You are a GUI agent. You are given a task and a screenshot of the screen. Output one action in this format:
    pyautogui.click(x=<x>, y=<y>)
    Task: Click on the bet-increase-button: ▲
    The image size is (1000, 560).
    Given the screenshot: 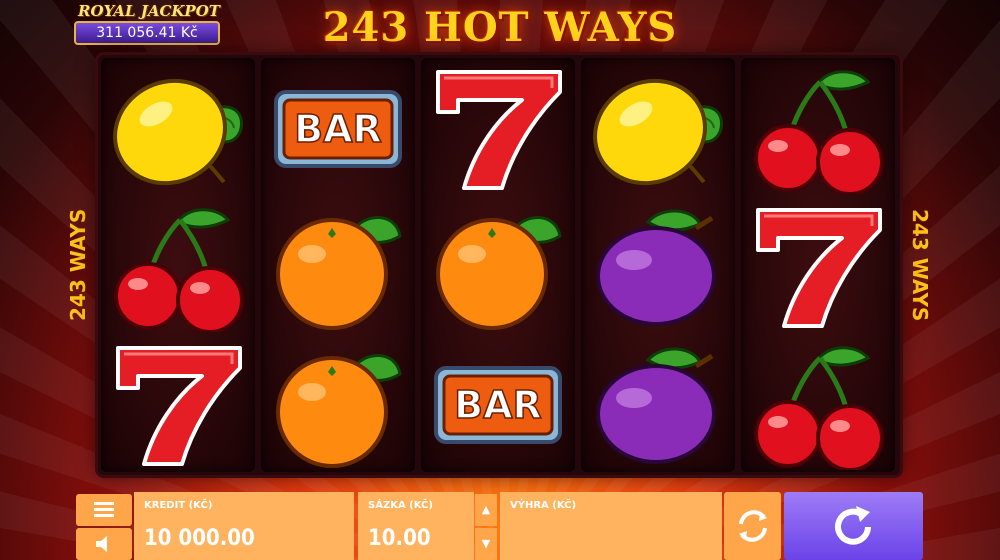 What is the action you would take?
    pyautogui.click(x=486, y=510)
    